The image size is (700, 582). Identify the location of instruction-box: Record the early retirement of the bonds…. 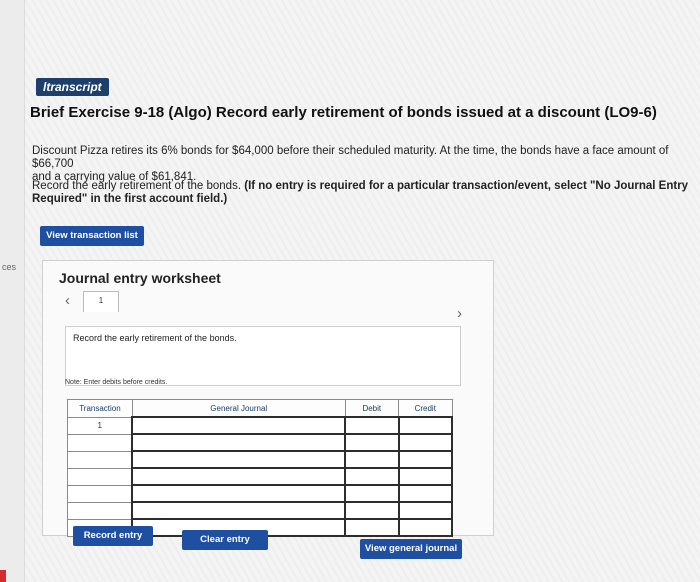
(263, 356).